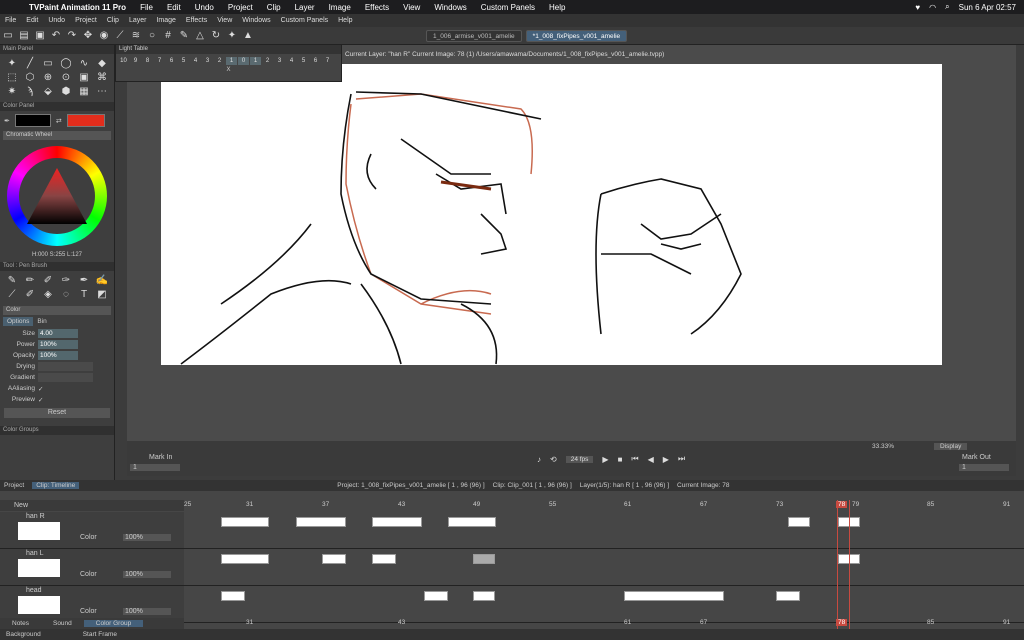 This screenshot has width=1024, height=640. What do you see at coordinates (58, 344) in the screenshot?
I see `power-input: 100%` at bounding box center [58, 344].